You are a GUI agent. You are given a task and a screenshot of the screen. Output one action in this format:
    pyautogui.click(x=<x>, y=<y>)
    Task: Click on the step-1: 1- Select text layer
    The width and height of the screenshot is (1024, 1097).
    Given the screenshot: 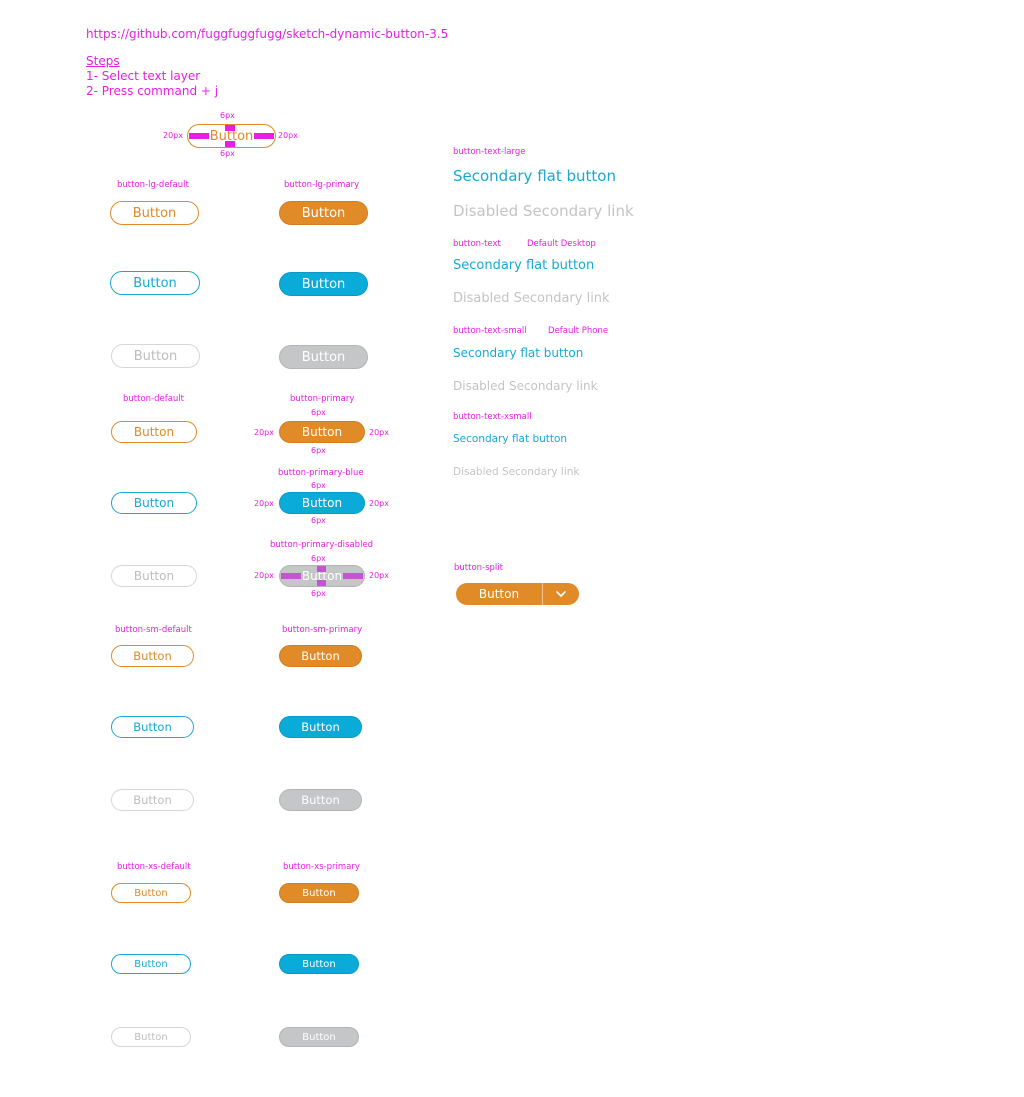 What is the action you would take?
    pyautogui.click(x=143, y=76)
    